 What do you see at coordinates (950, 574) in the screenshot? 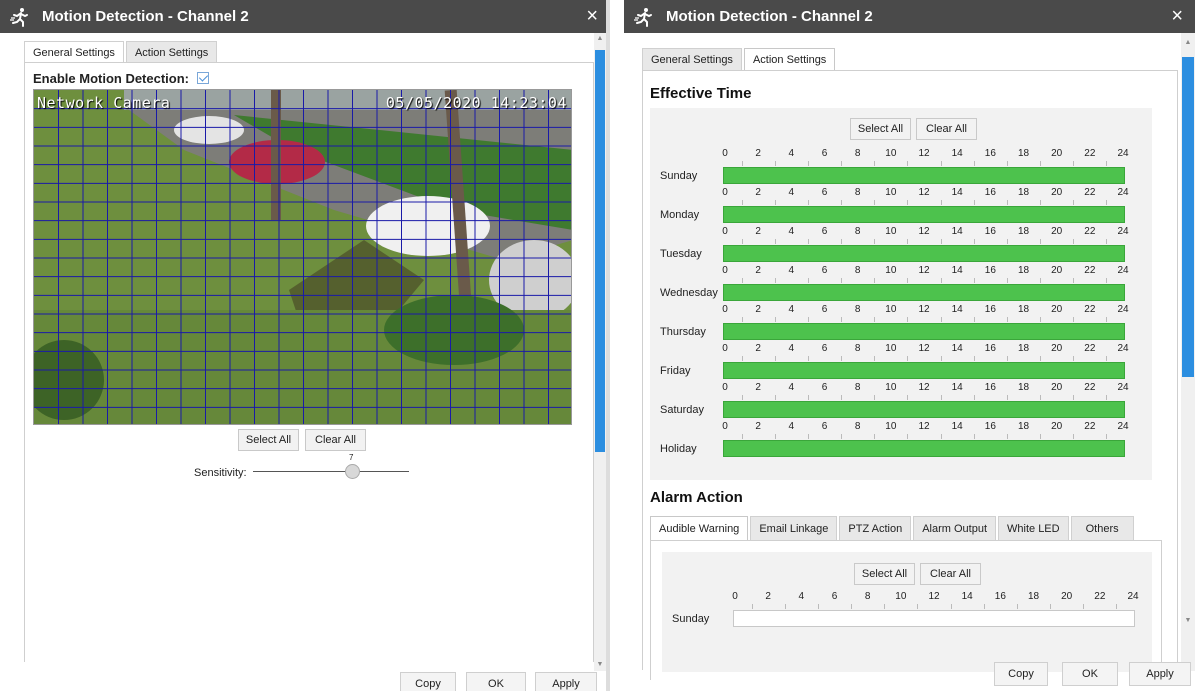
I see `audible-clear-all-button: Clear All` at bounding box center [950, 574].